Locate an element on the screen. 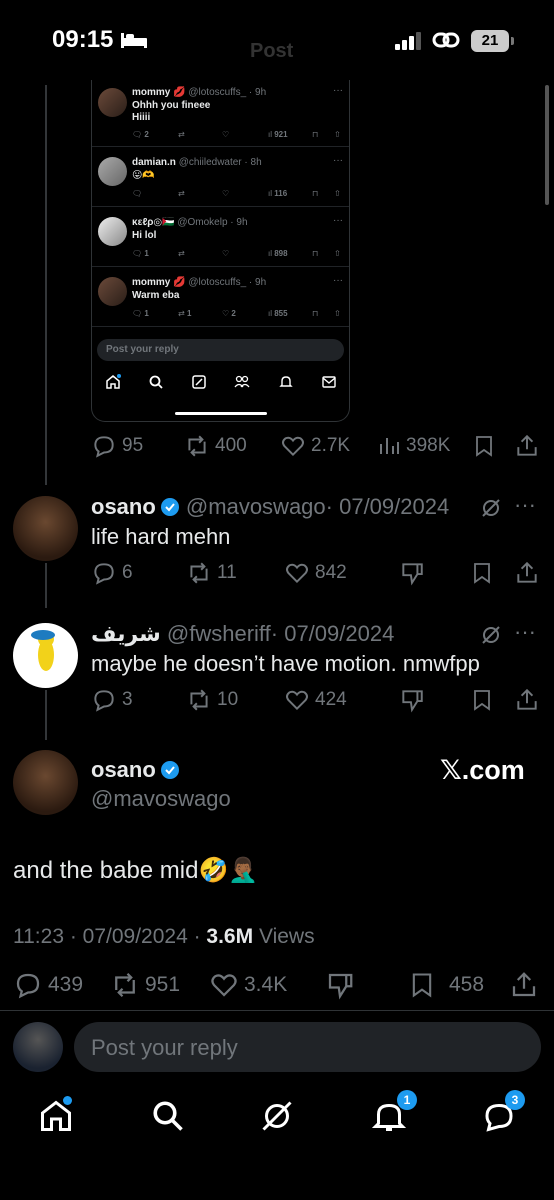 The image size is (554, 1200). post-actions: 439 951 3.4K 458 is located at coordinates (278, 985).